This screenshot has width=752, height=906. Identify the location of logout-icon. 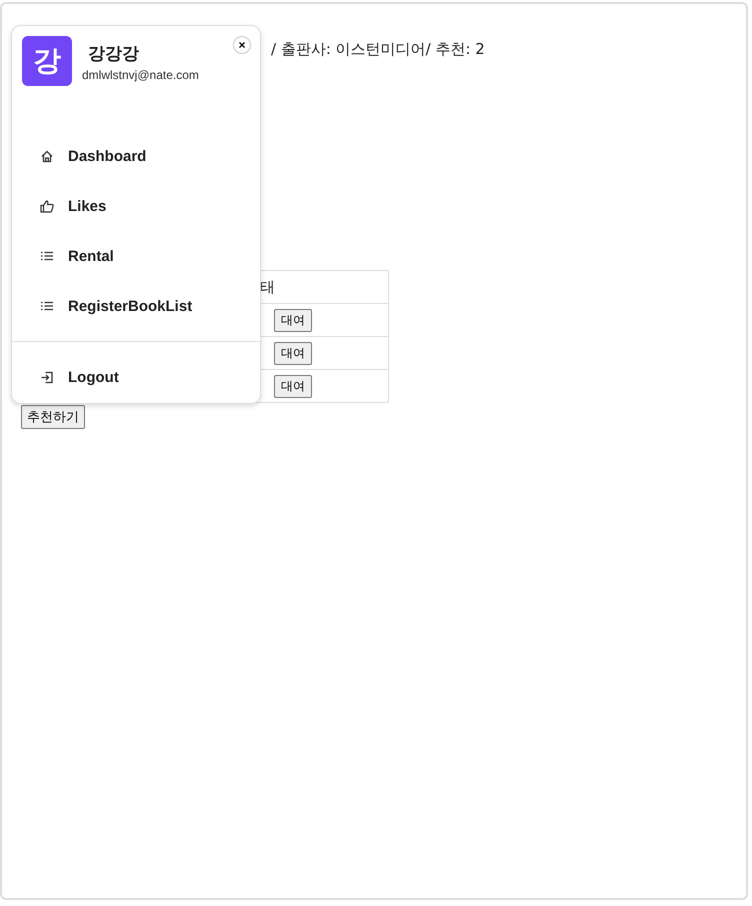
(47, 377).